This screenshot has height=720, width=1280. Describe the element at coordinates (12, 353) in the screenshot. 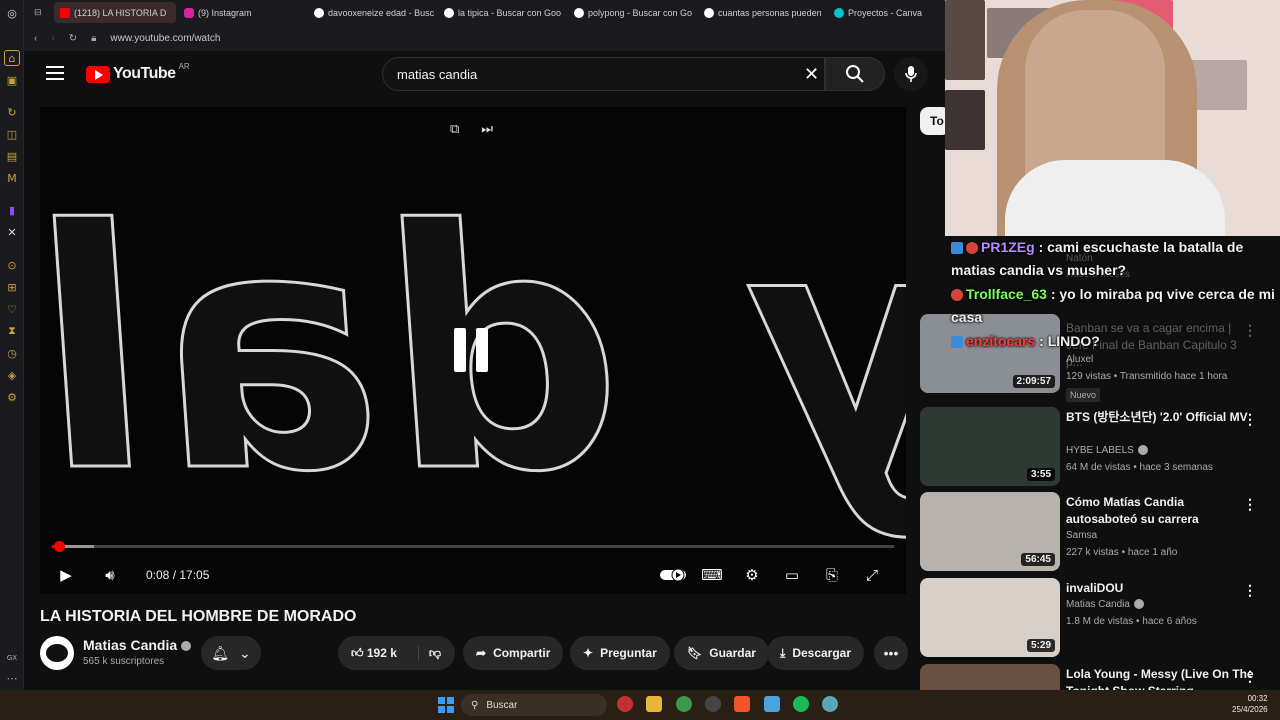

I see `clock-icon: ◷` at that location.